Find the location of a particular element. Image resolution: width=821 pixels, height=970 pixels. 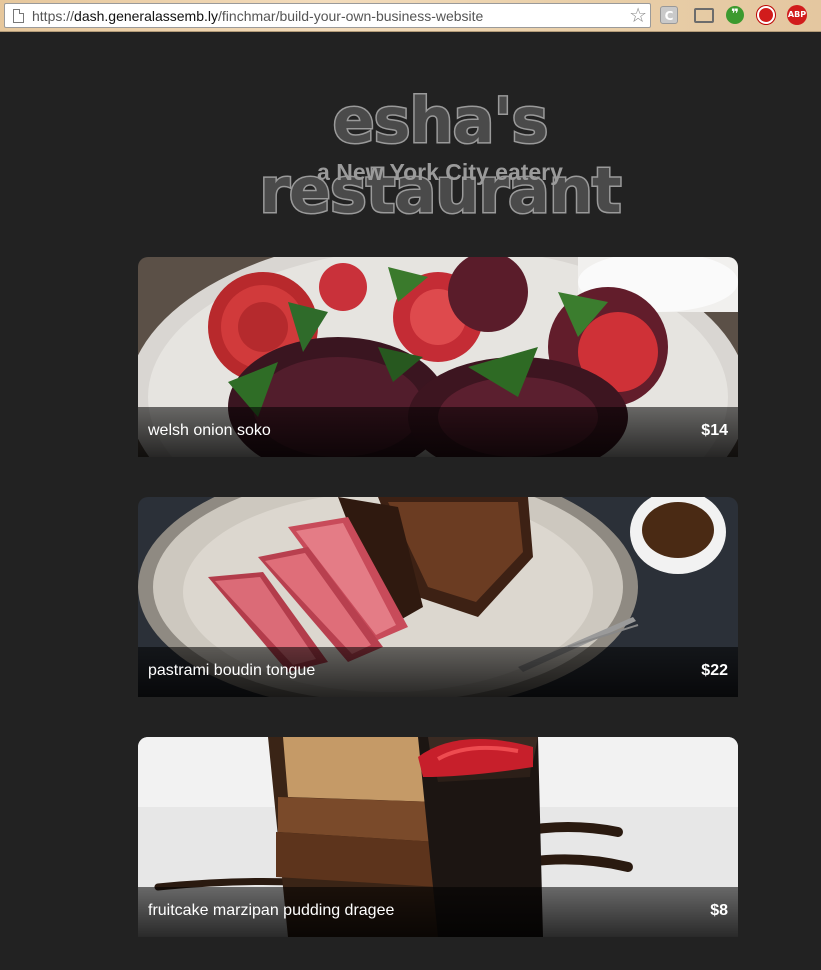

caption-bar: welsh onion soko $14 is located at coordinates (438, 432).